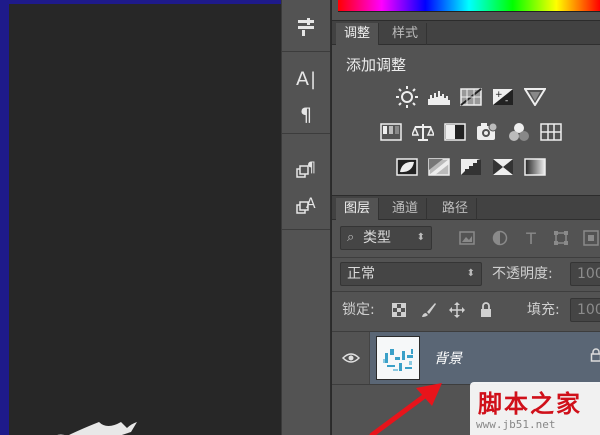 This screenshot has height=435, width=600. Describe the element at coordinates (405, 409) in the screenshot. I see `annotation-arrow-icon` at that location.